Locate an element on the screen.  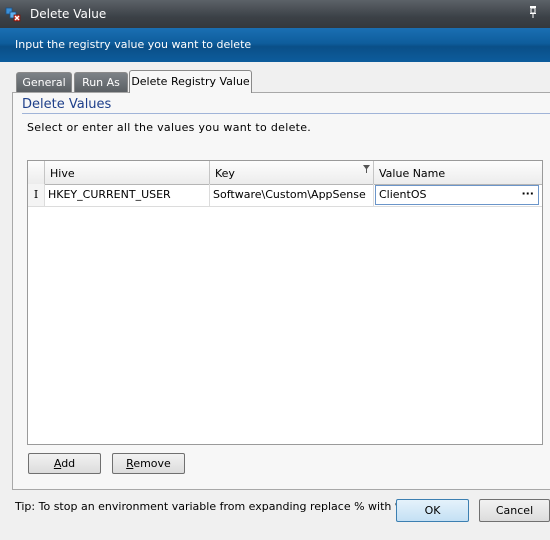
cell-key: Software\Custom\AppSense is located at coordinates (292, 195).